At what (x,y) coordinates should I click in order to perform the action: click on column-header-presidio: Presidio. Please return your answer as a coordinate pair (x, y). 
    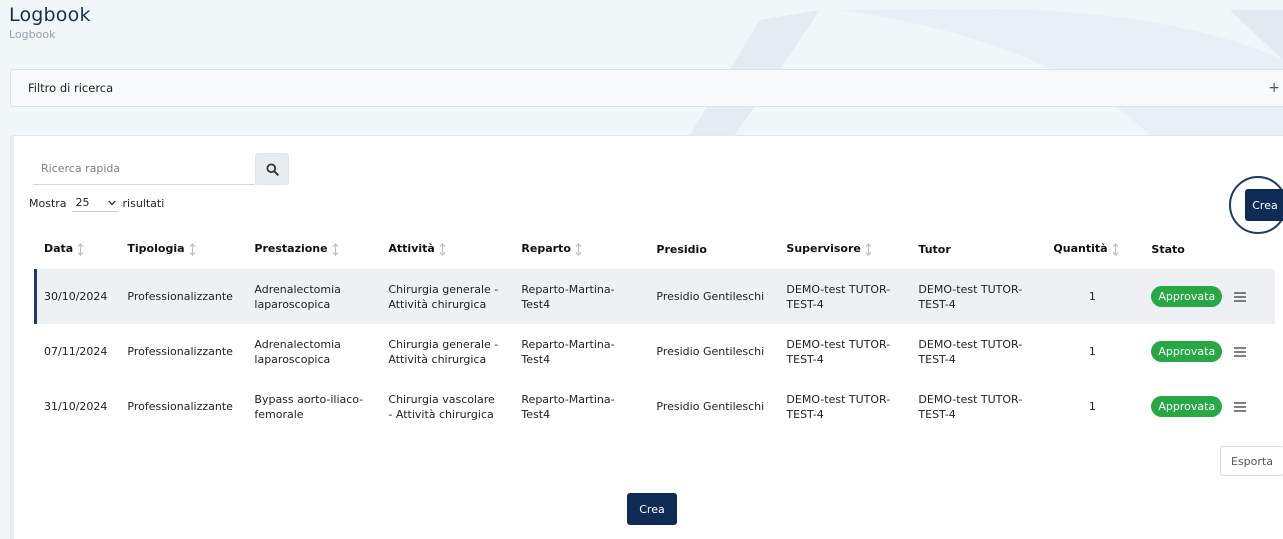
    Looking at the image, I should click on (681, 249).